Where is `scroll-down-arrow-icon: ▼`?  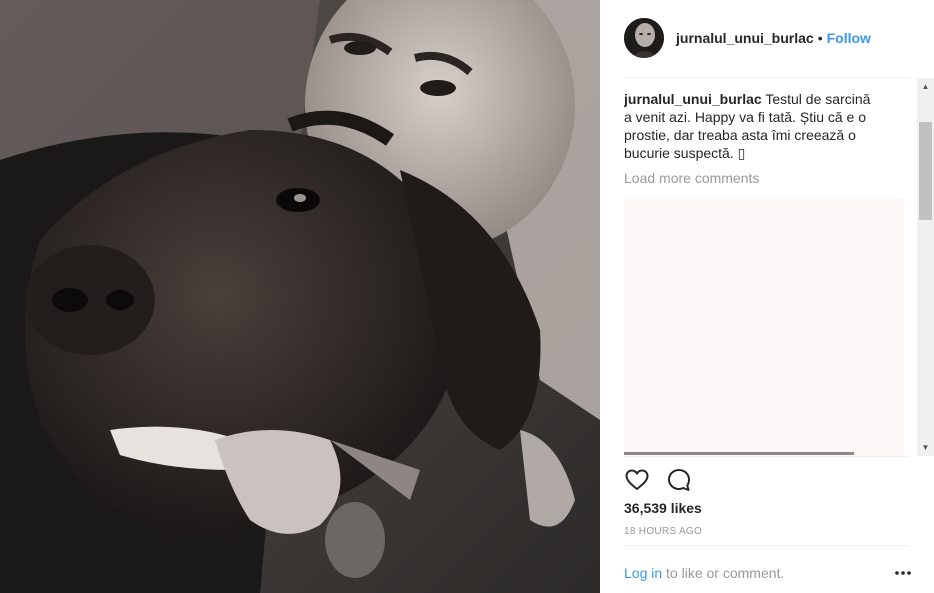 scroll-down-arrow-icon: ▼ is located at coordinates (925, 447).